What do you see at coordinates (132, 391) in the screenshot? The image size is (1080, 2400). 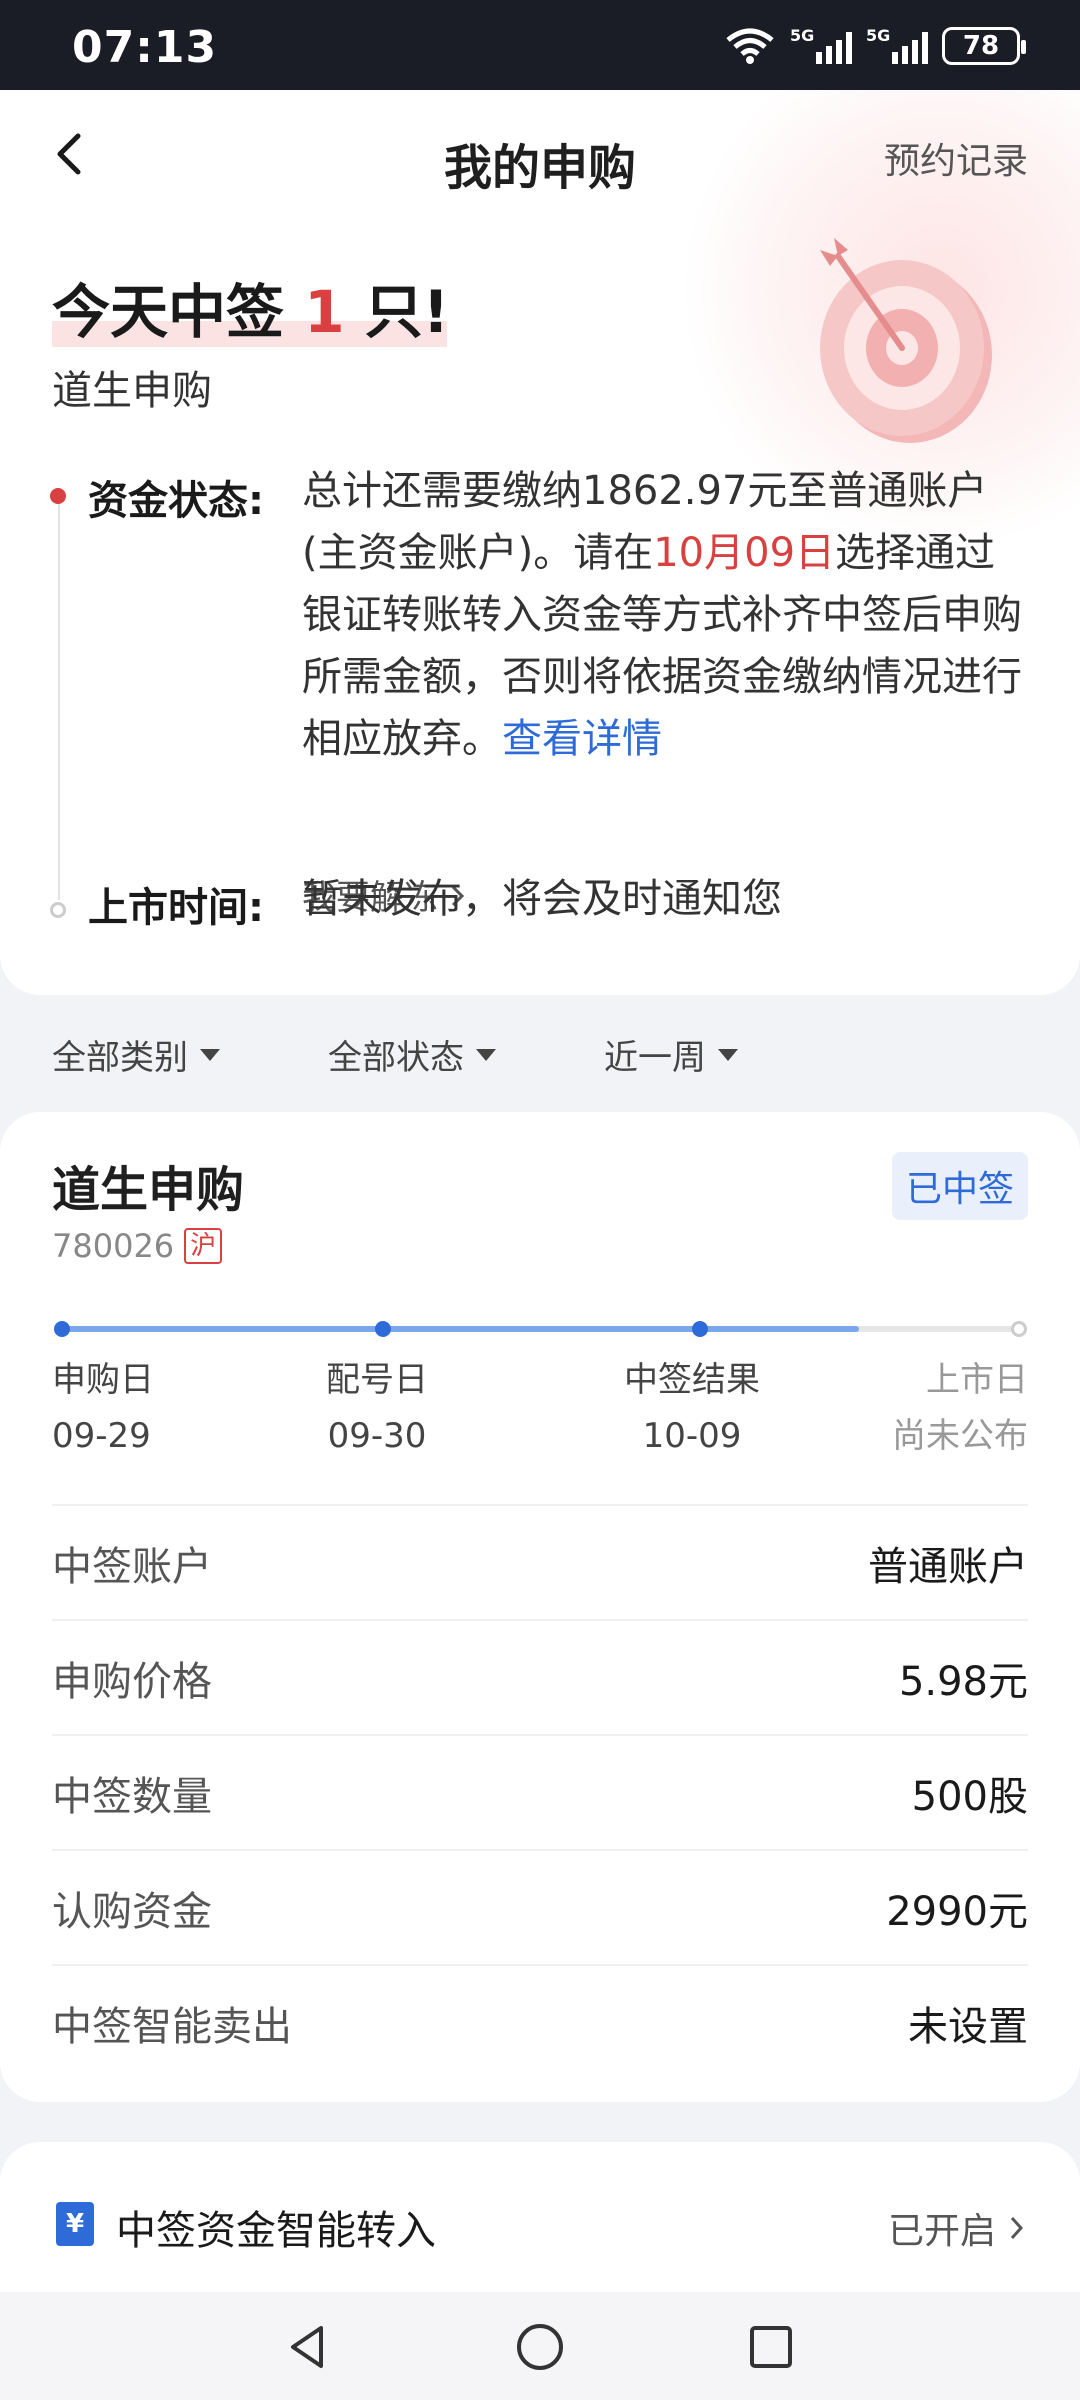 I see `winning-stock-name: 道生申购` at bounding box center [132, 391].